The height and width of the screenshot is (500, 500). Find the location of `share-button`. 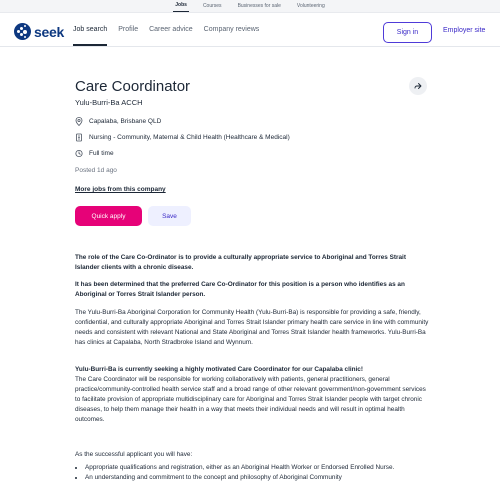

share-button is located at coordinates (418, 86).